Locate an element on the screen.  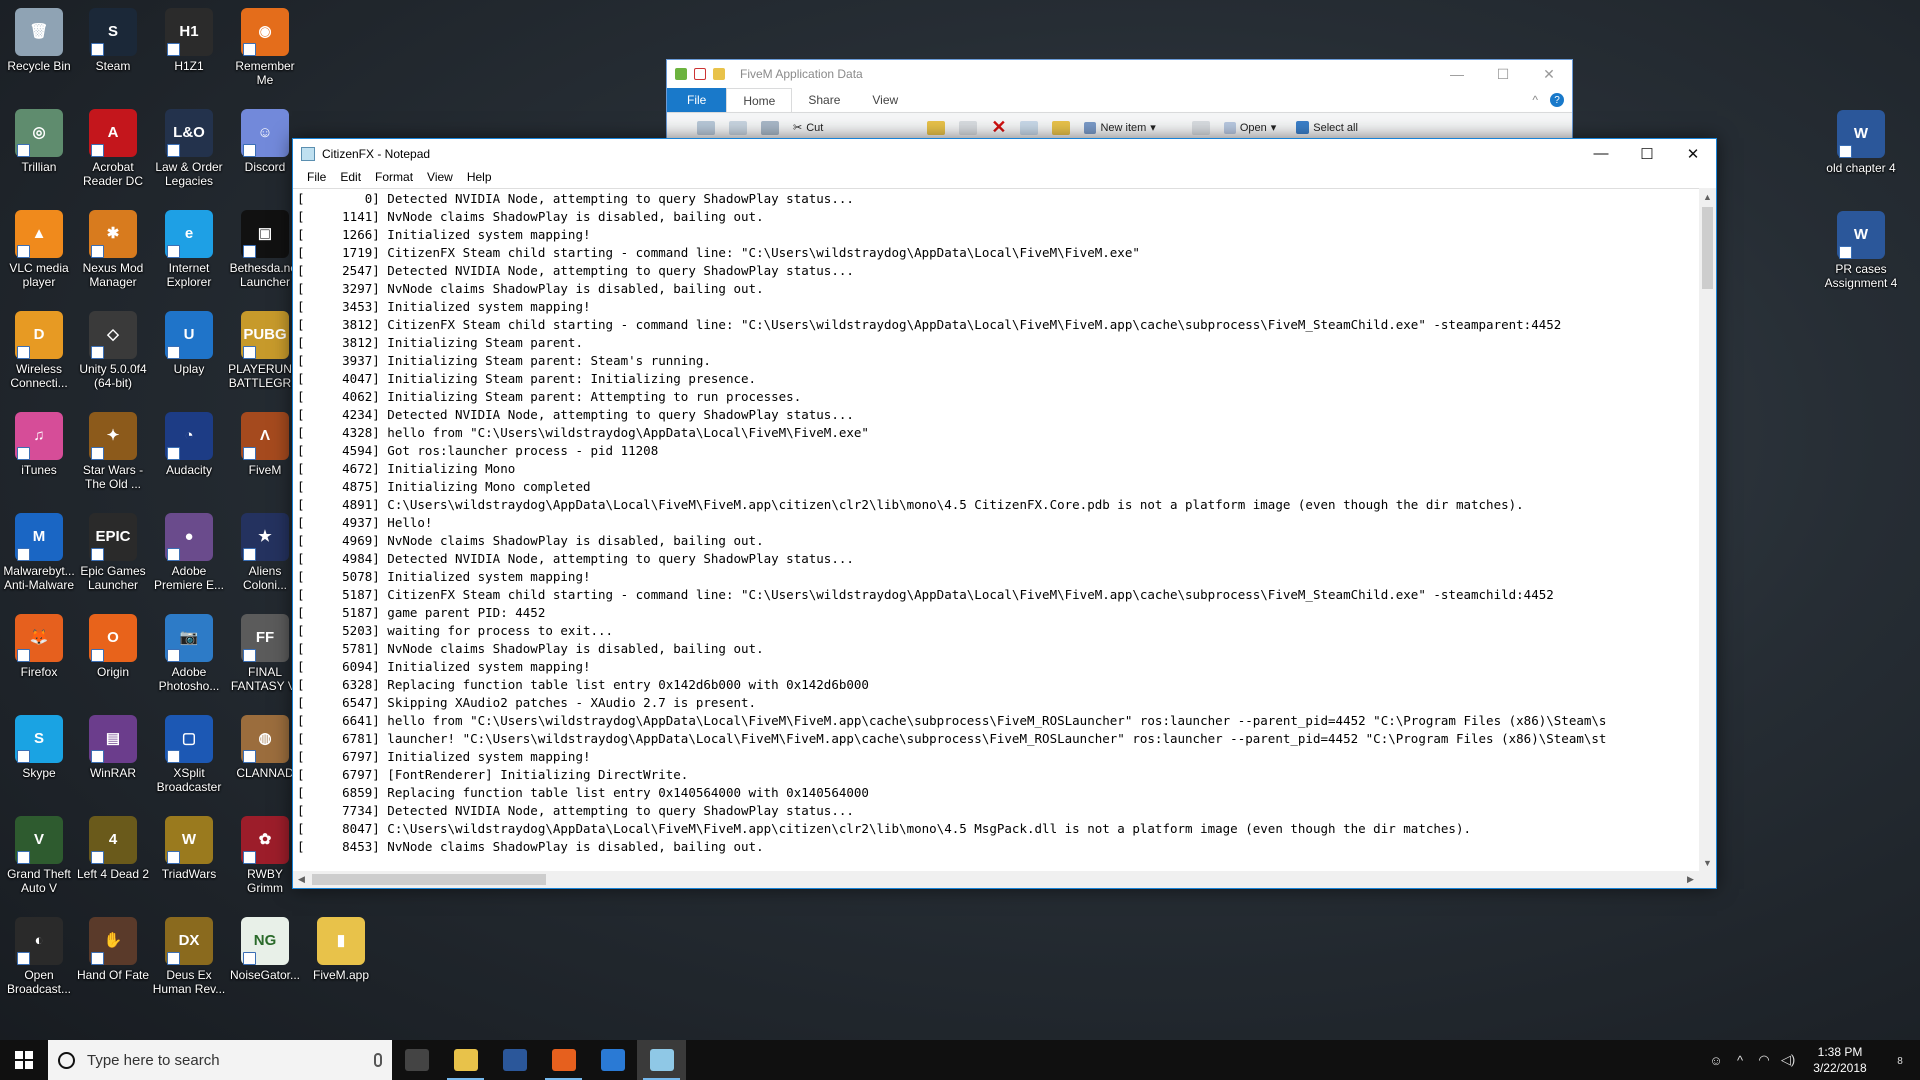
copy-to-icon is located at coordinates (968, 127).